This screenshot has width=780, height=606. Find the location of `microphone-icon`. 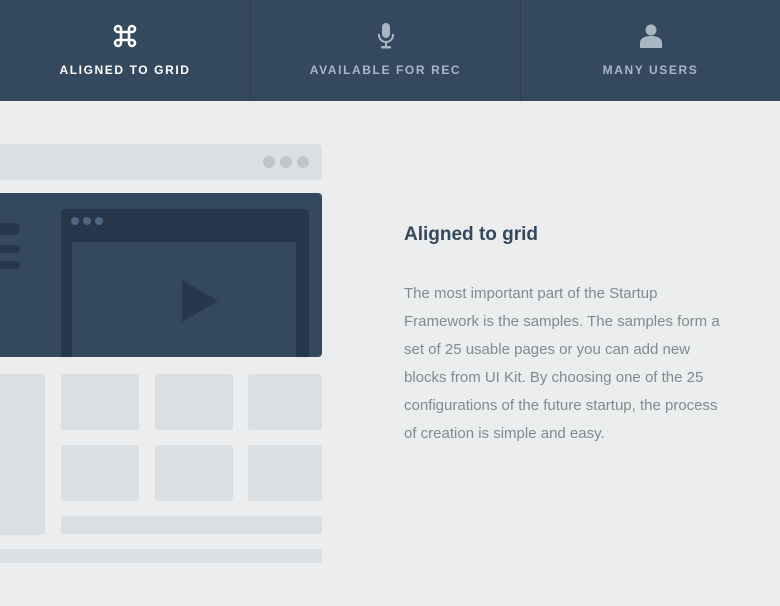

microphone-icon is located at coordinates (386, 36).